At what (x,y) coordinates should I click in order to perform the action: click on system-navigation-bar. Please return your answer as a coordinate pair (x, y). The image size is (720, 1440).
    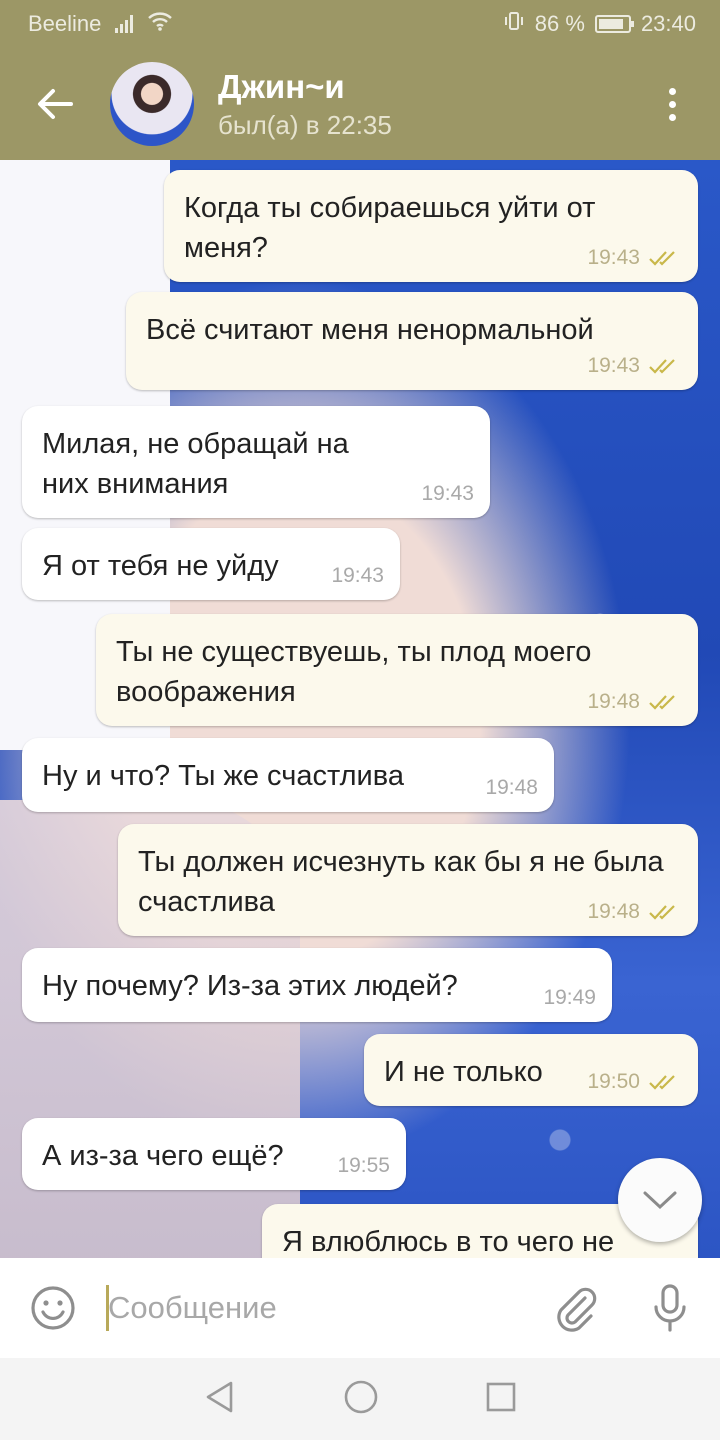
    Looking at the image, I should click on (360, 1399).